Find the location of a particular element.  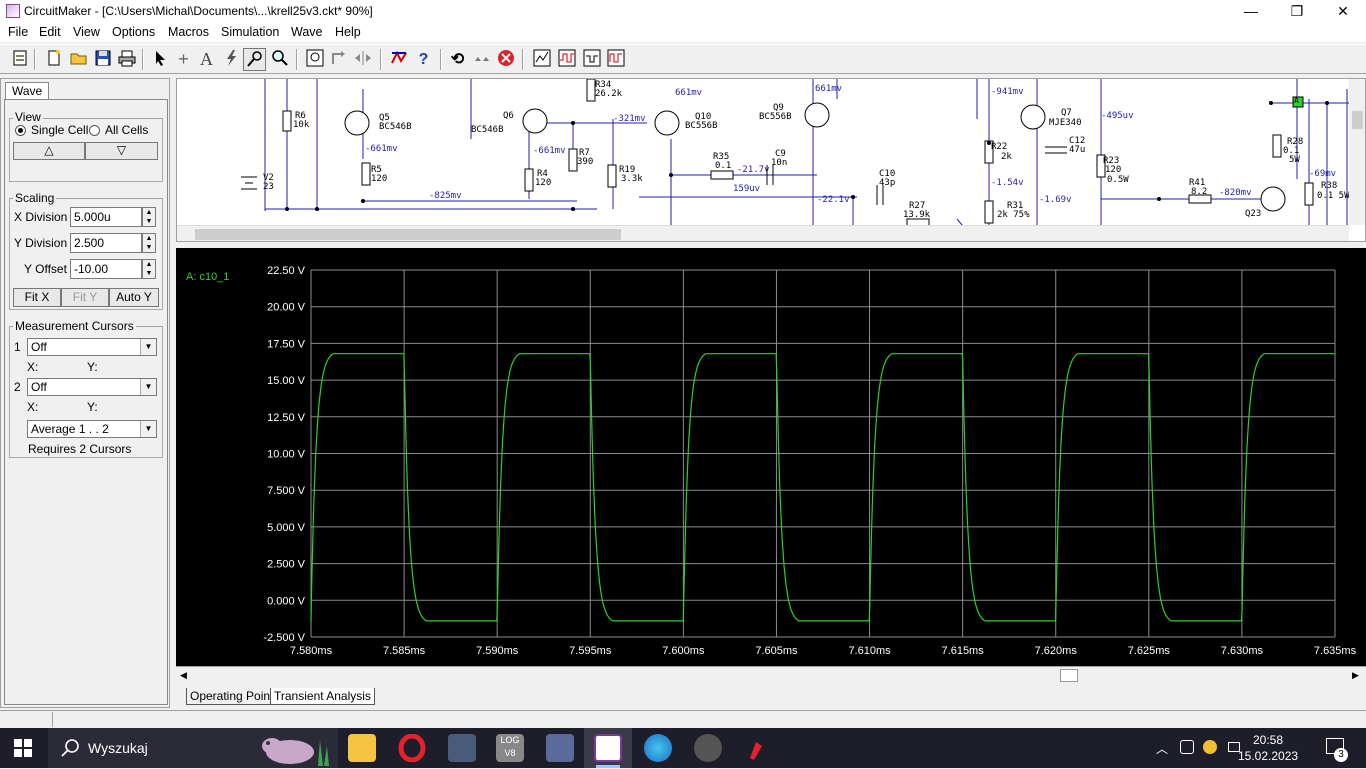

maximize-button: ❐ is located at coordinates (1297, 11).